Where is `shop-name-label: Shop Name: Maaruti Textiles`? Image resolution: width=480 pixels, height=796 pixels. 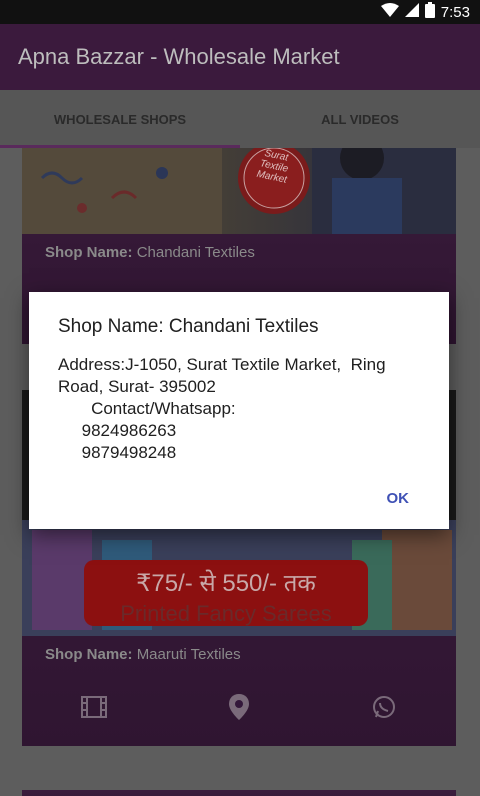 shop-name-label: Shop Name: Maaruti Textiles is located at coordinates (143, 654).